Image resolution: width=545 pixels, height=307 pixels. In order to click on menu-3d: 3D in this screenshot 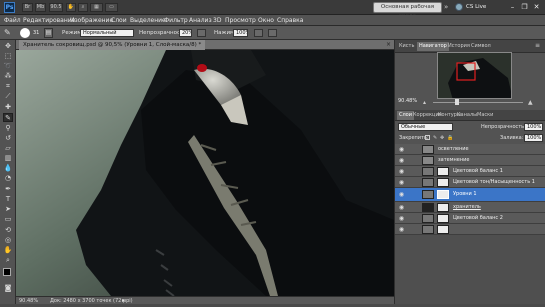, I will do `click(217, 20)`.